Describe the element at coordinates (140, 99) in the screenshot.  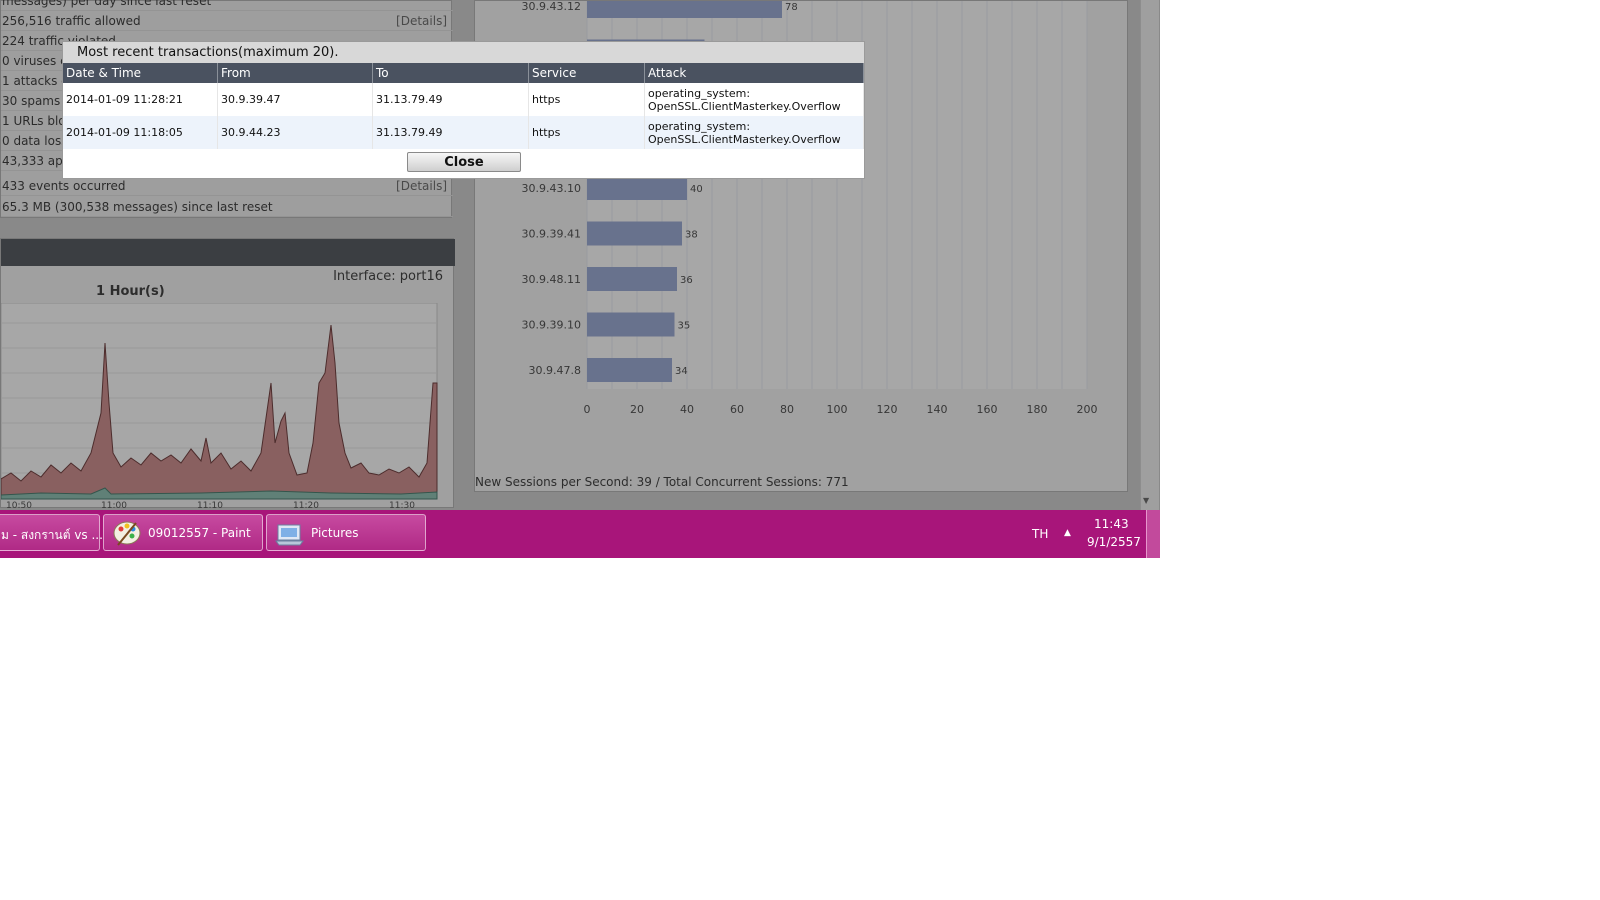
I see `cell-datetime: 2014-01-09 11:28:21` at that location.